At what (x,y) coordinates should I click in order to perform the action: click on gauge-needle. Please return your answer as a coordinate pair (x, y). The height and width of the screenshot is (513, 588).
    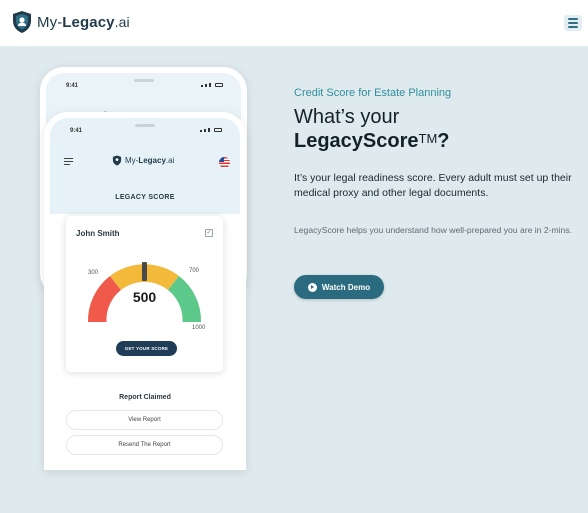
    Looking at the image, I should click on (144, 271).